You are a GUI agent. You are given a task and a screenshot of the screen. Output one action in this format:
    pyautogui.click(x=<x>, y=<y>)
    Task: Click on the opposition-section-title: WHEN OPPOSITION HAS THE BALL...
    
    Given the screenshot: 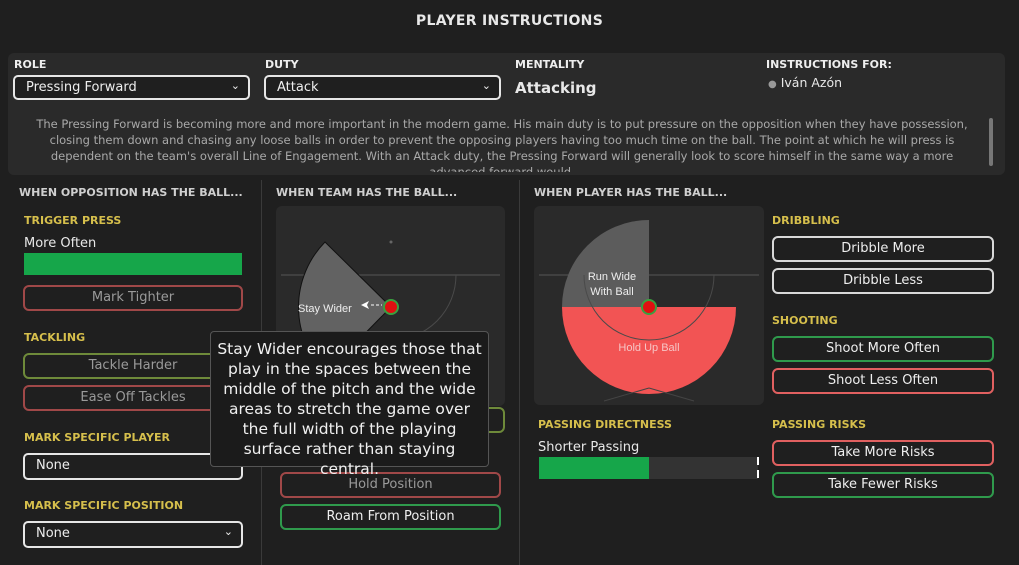 What is the action you would take?
    pyautogui.click(x=131, y=192)
    